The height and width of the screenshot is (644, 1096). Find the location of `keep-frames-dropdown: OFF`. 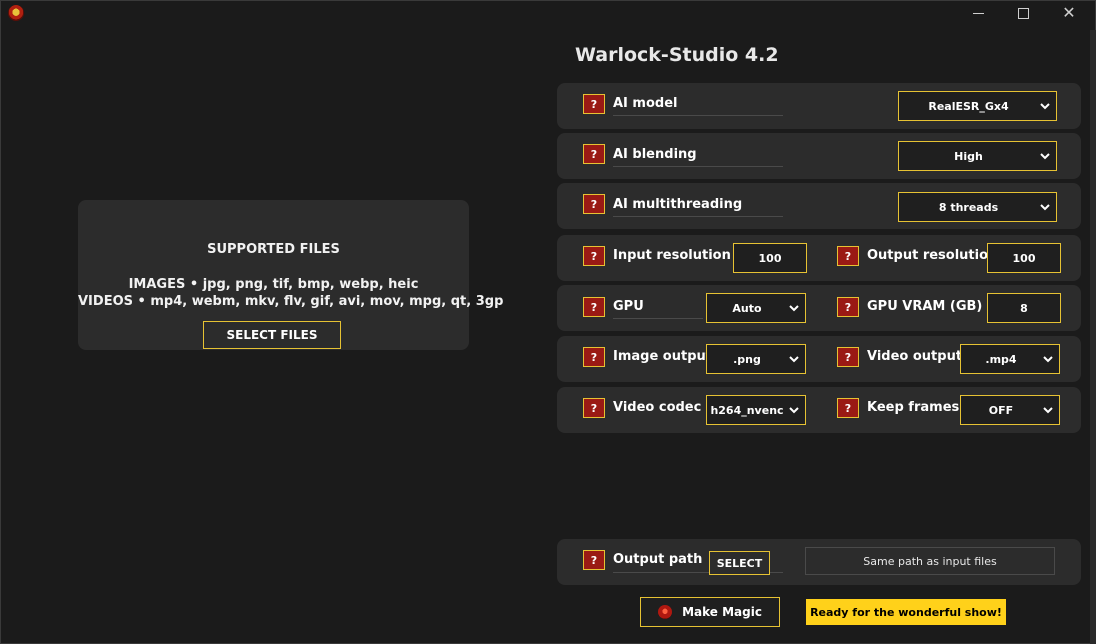

keep-frames-dropdown: OFF is located at coordinates (1010, 410).